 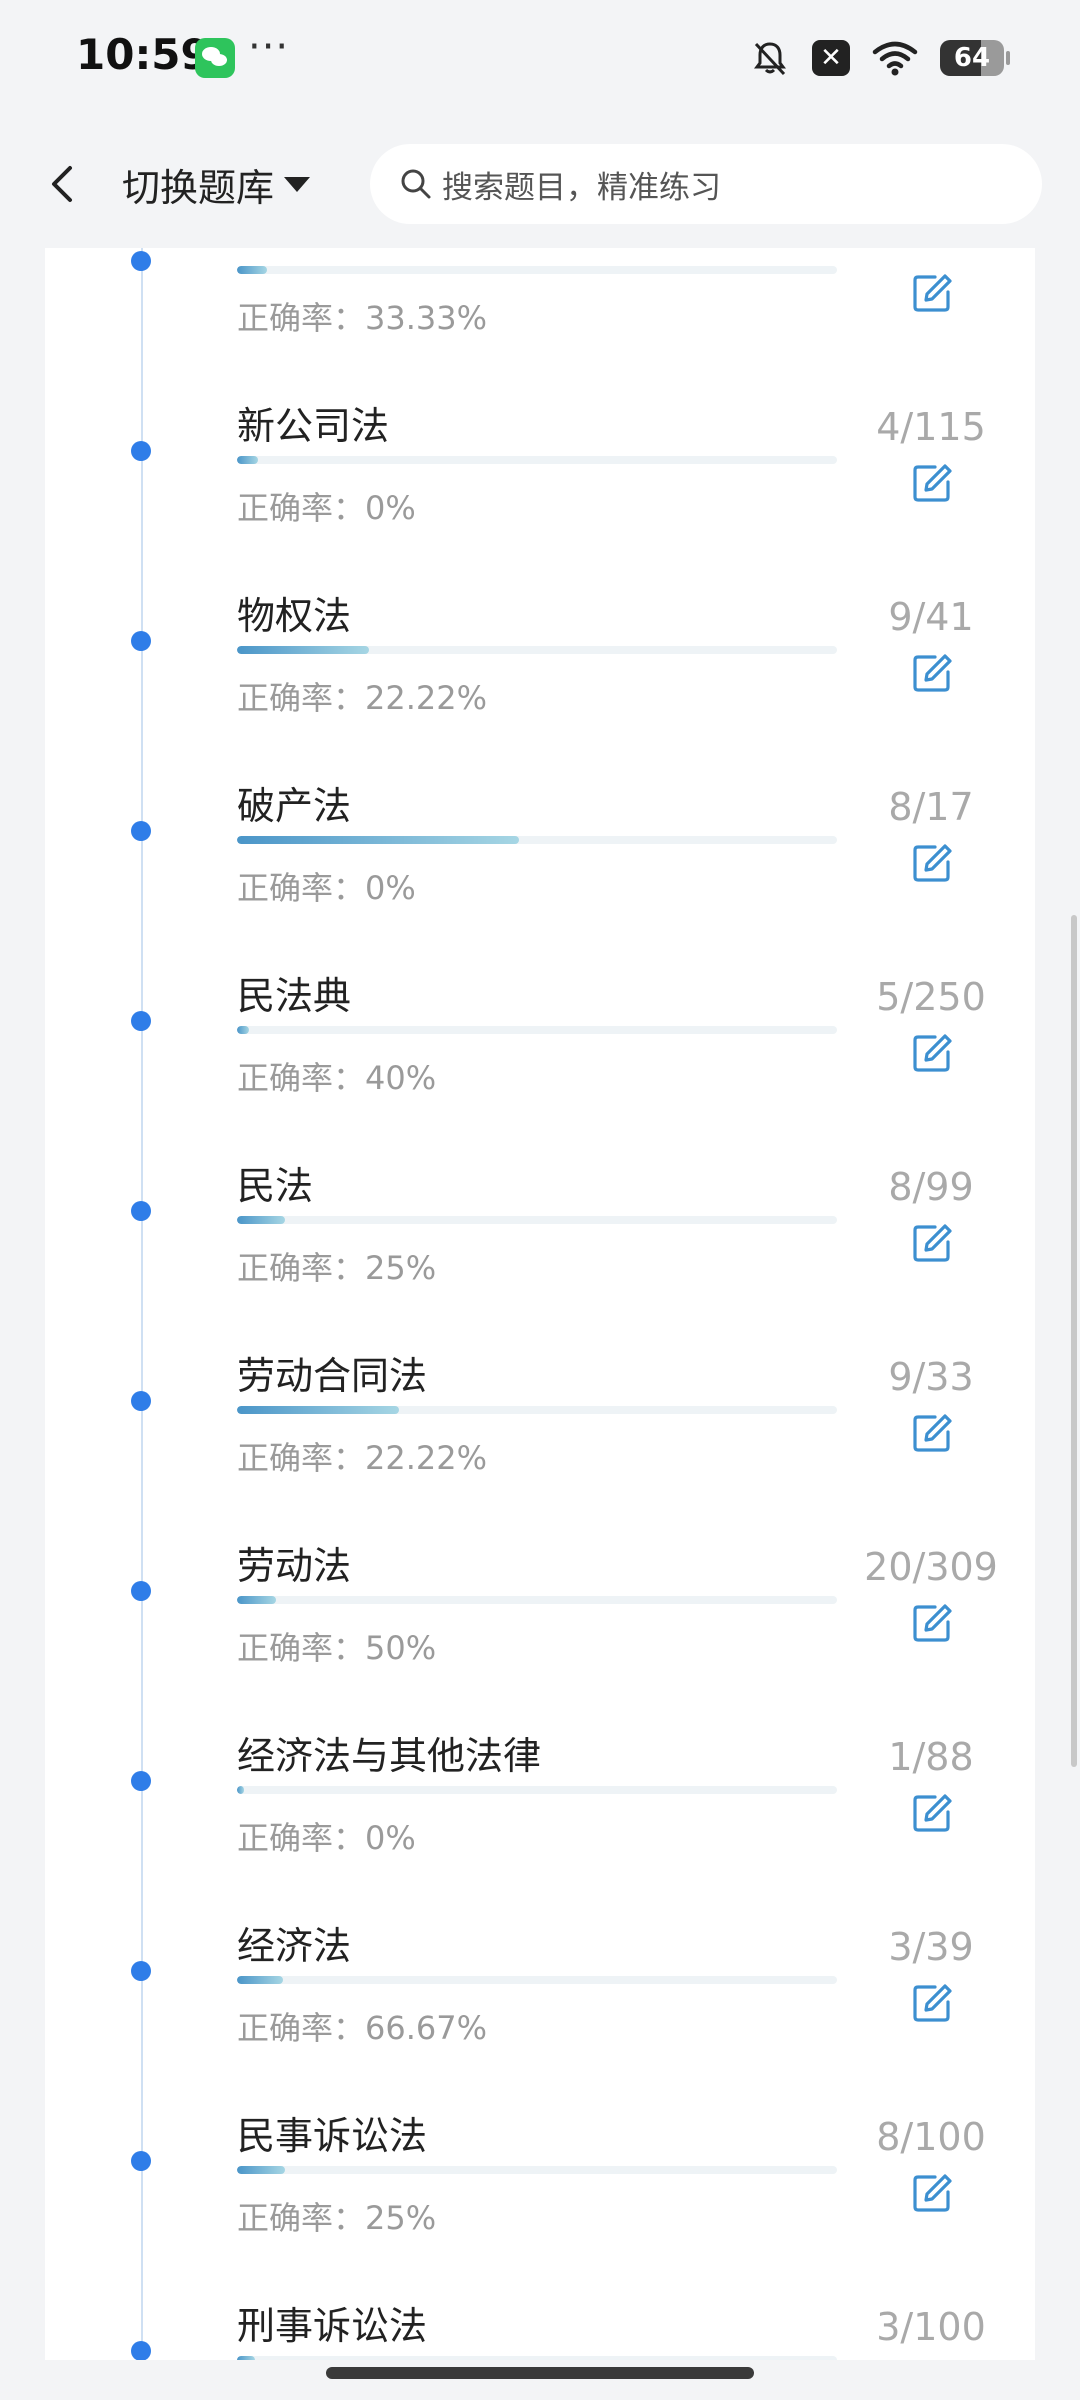 I want to click on list-item: 经济法正确率：66.67% 3/39, so click(x=540, y=1960).